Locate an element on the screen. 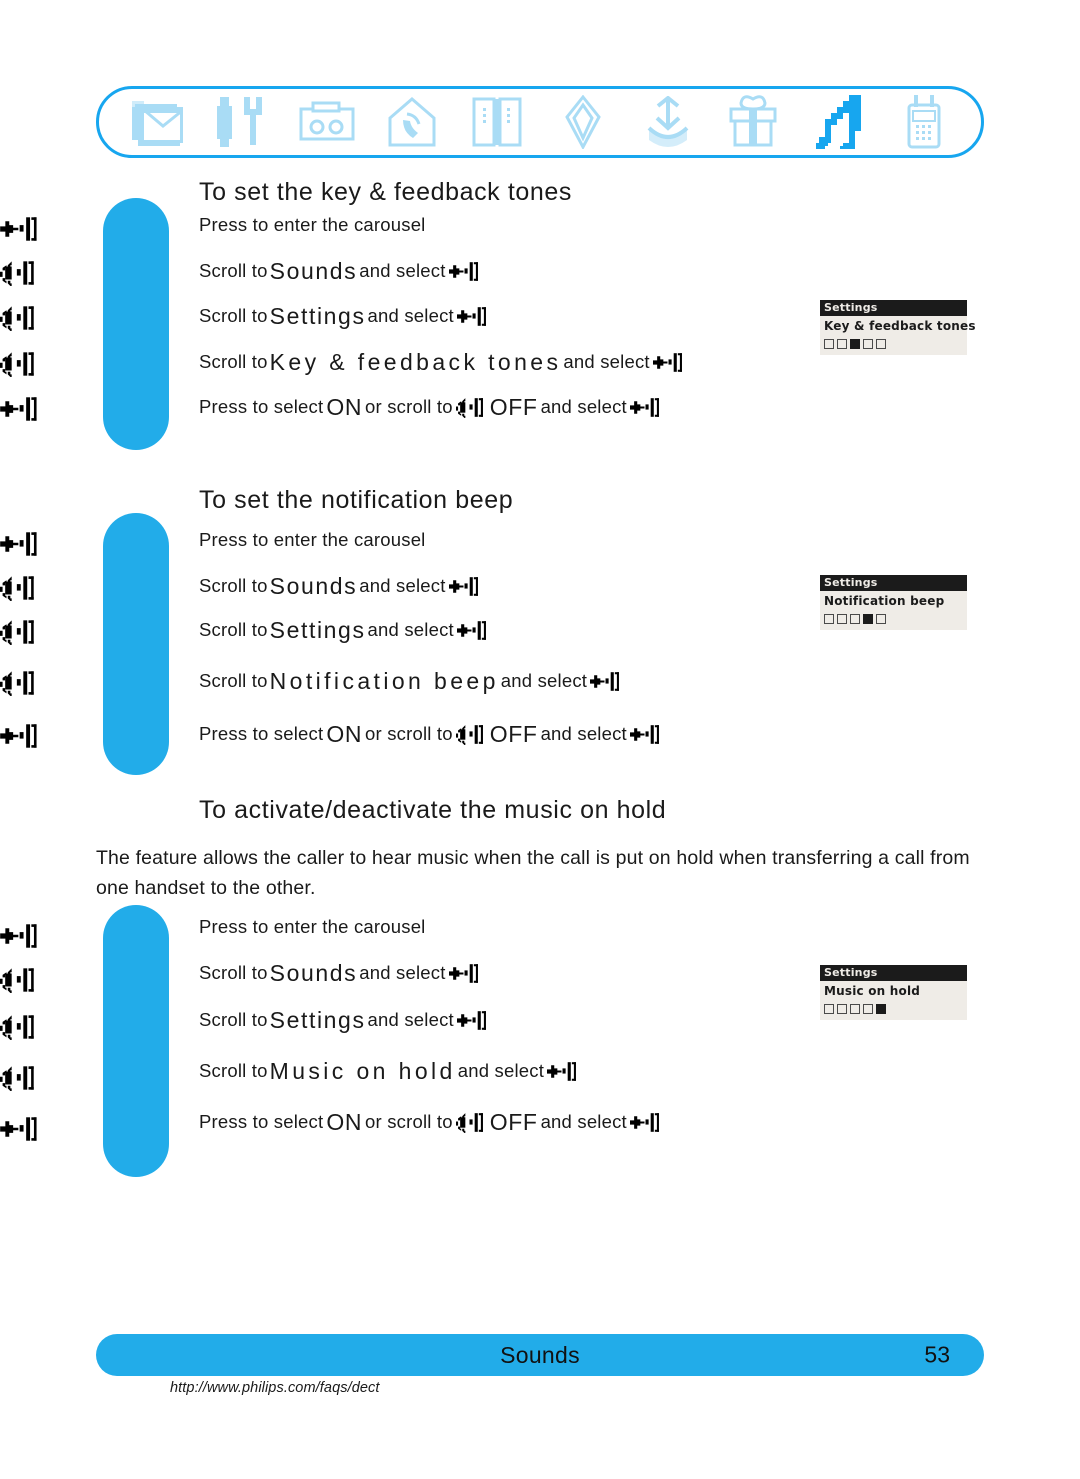  download-icon is located at coordinates (668, 122).